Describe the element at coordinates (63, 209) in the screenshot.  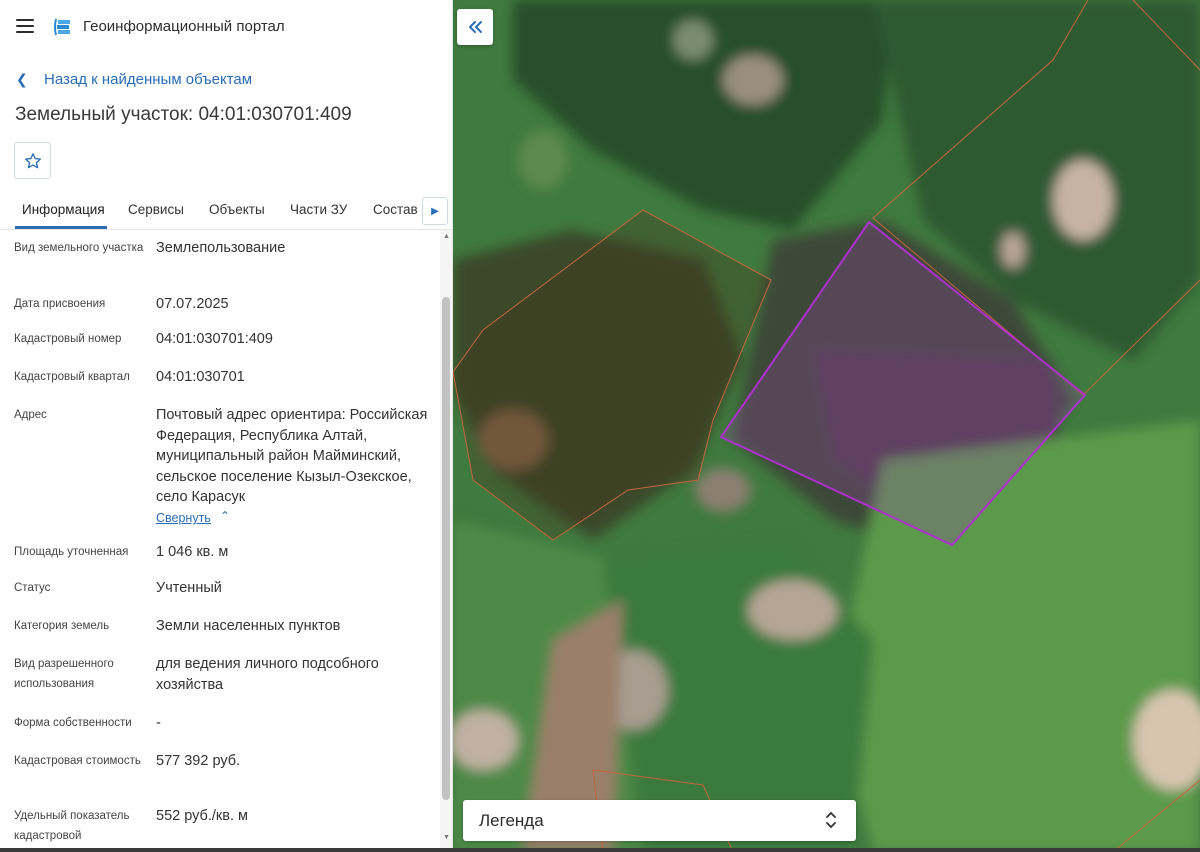
I see `tab-information: Информация` at that location.